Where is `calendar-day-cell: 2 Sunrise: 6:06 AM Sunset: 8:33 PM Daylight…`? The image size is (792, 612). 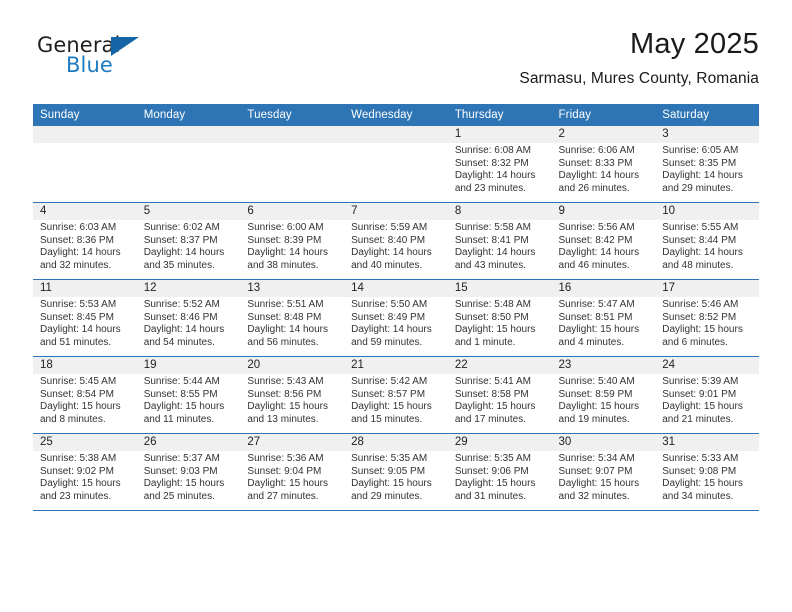
calendar-day-cell: 2 Sunrise: 6:06 AM Sunset: 8:33 PM Daylight… is located at coordinates (603, 164).